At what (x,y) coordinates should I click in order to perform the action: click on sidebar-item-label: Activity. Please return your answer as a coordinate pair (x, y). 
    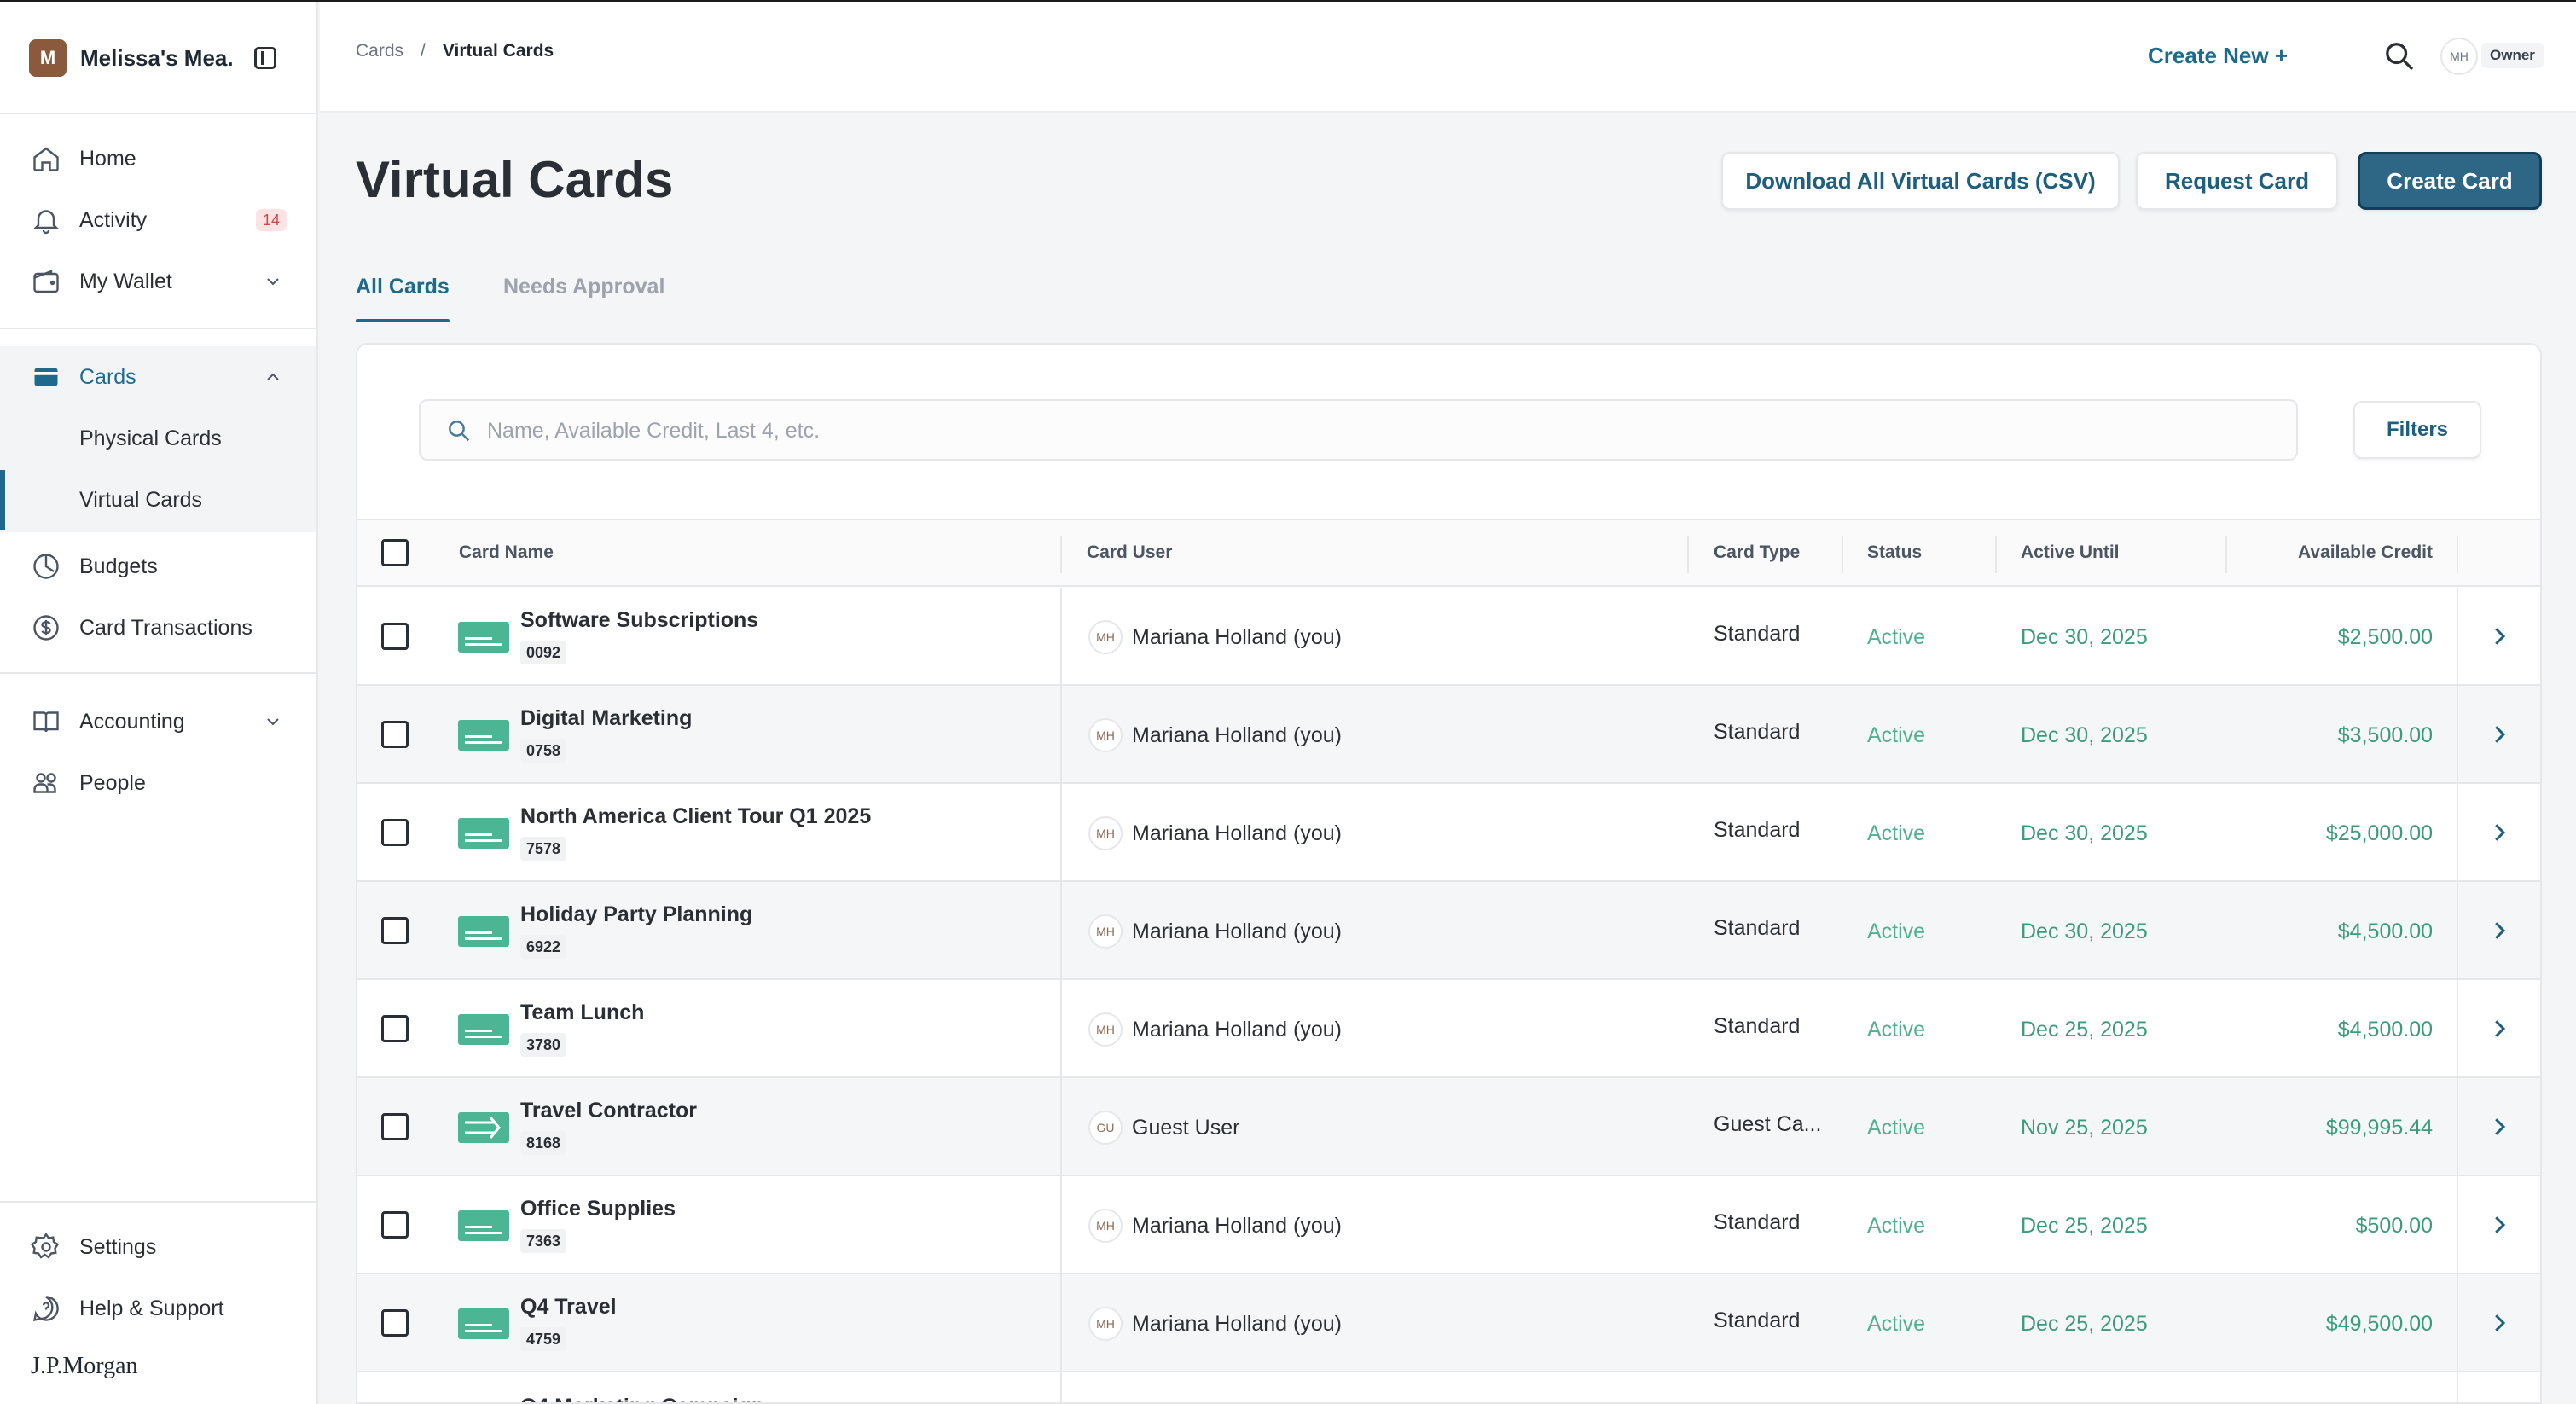
    Looking at the image, I should click on (113, 219).